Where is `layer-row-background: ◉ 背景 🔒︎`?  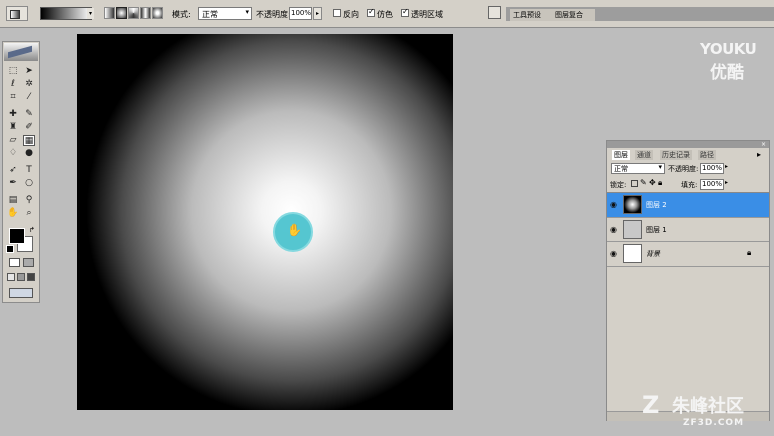 layer-row-background: ◉ 背景 🔒︎ is located at coordinates (688, 254).